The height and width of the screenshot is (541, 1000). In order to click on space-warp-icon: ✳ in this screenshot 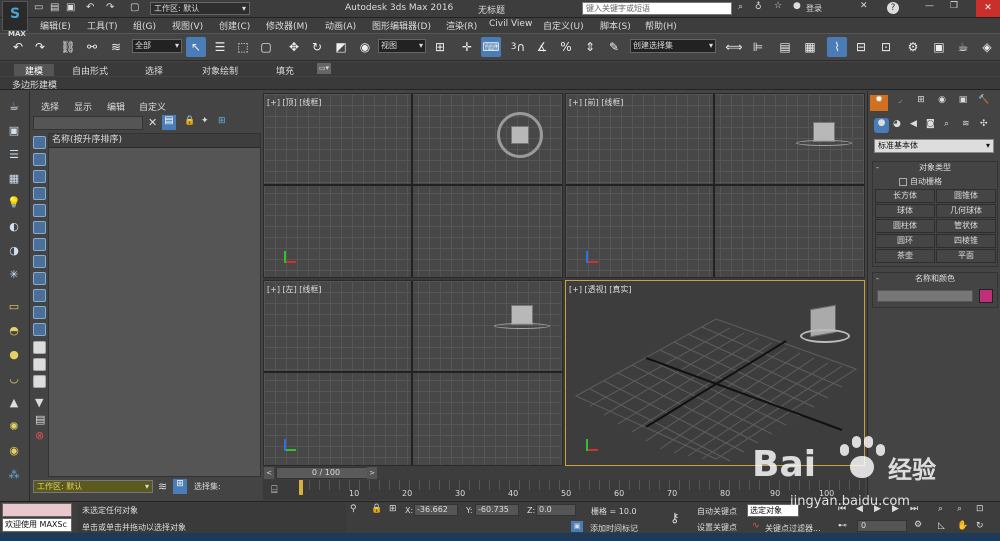, I will do `click(14, 275)`.